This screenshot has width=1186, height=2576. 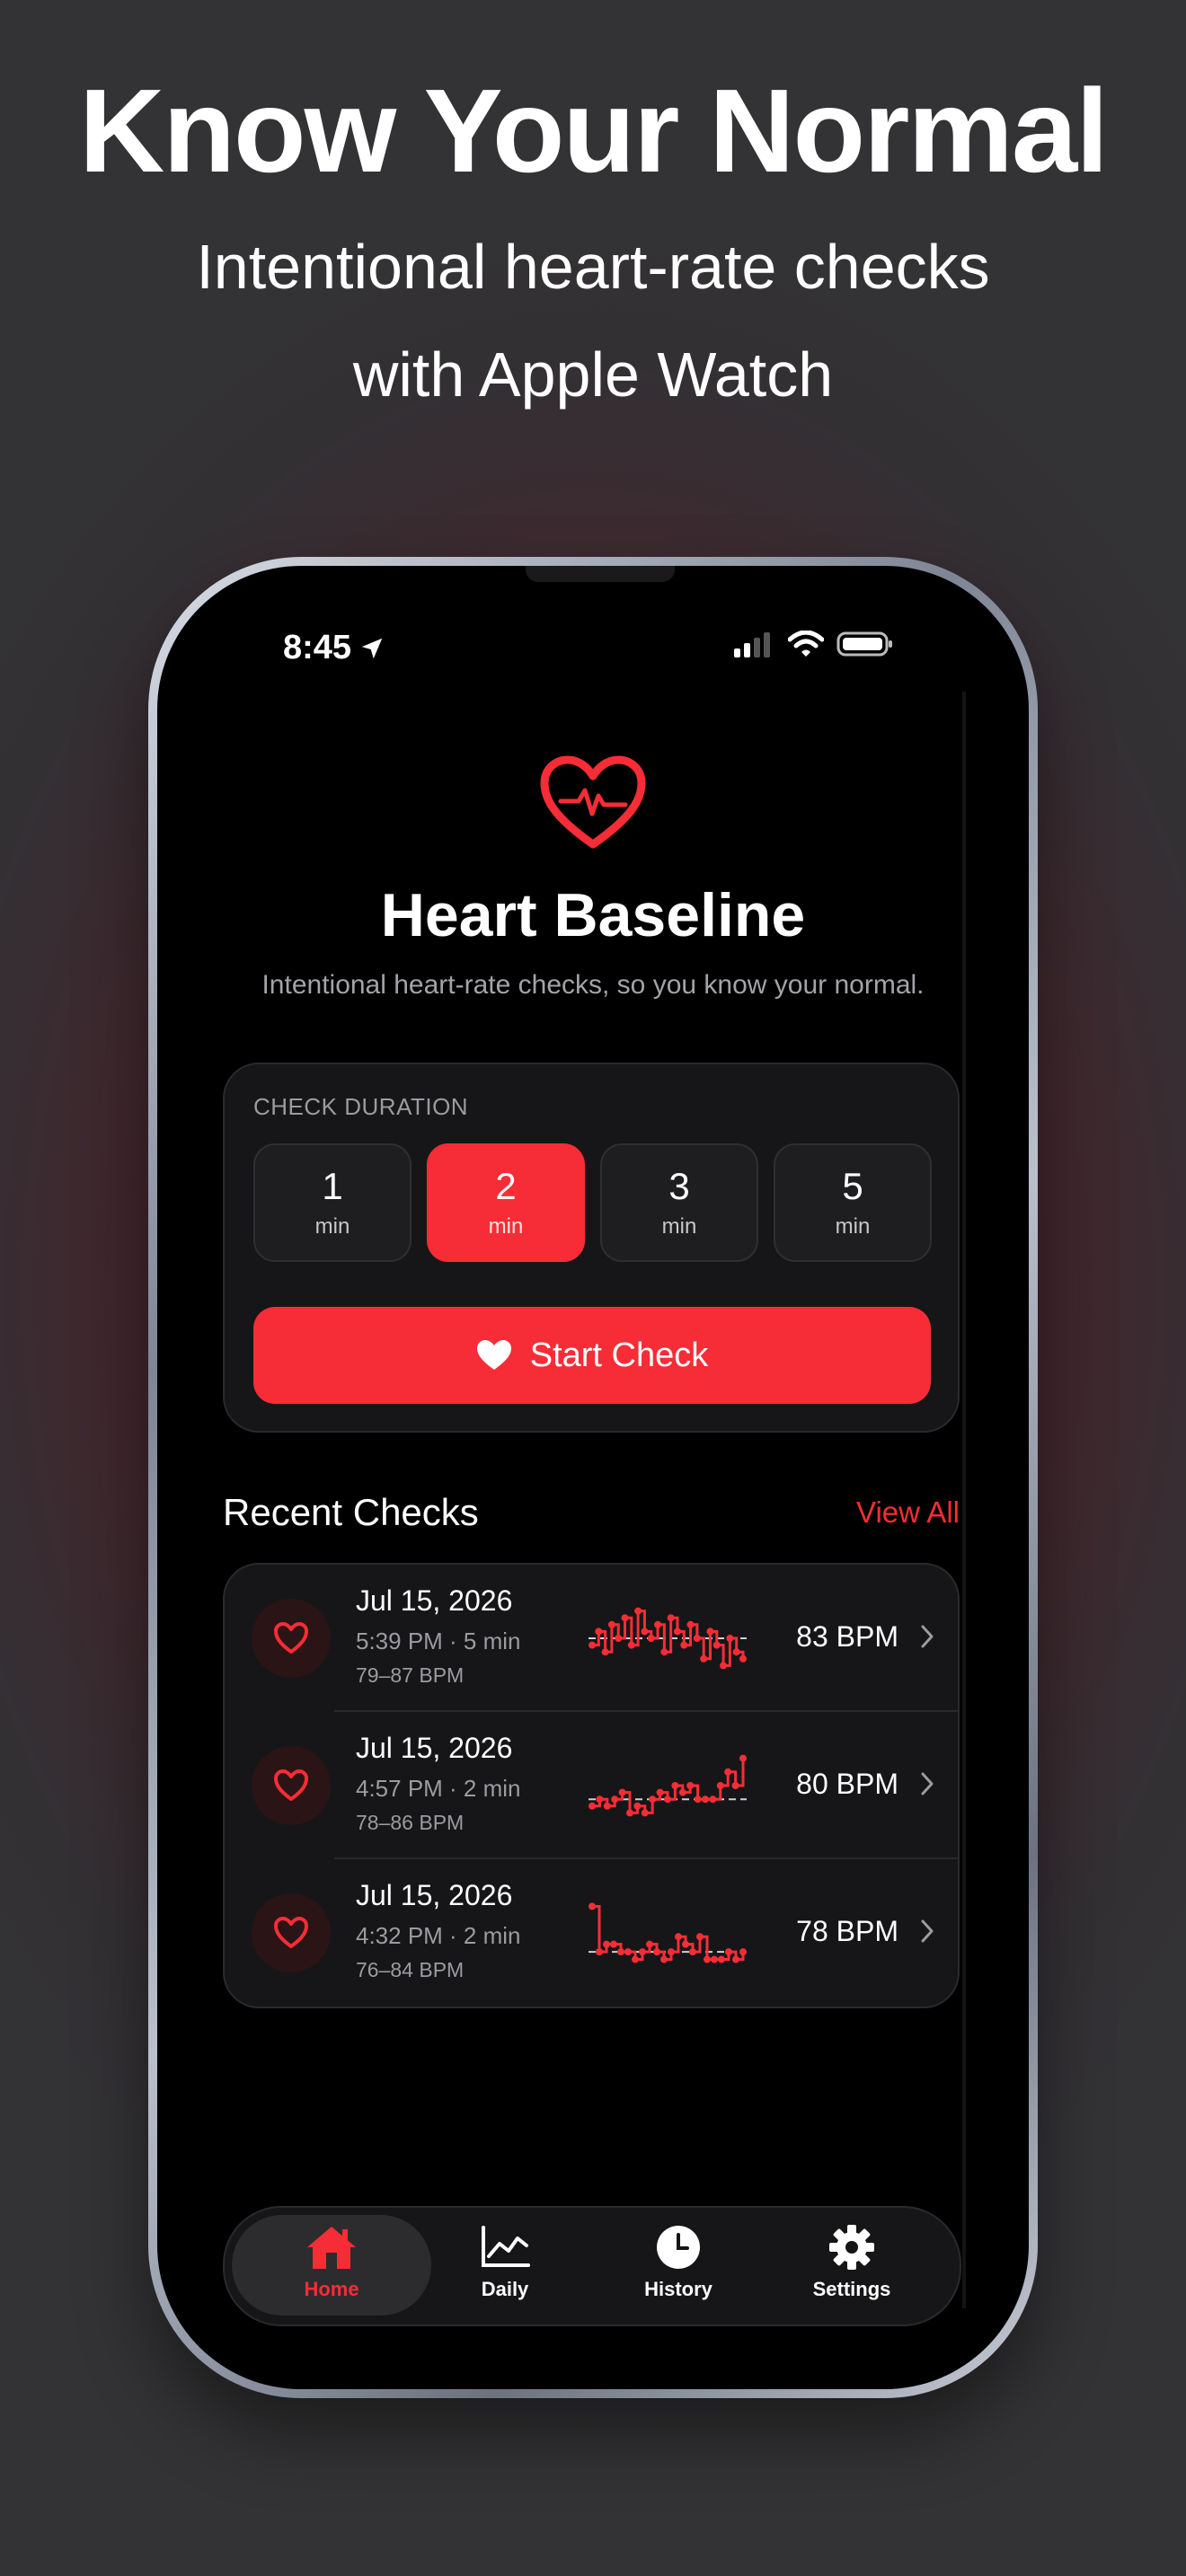 I want to click on row-time: 5:39 PM · 5 min, so click(x=438, y=1641).